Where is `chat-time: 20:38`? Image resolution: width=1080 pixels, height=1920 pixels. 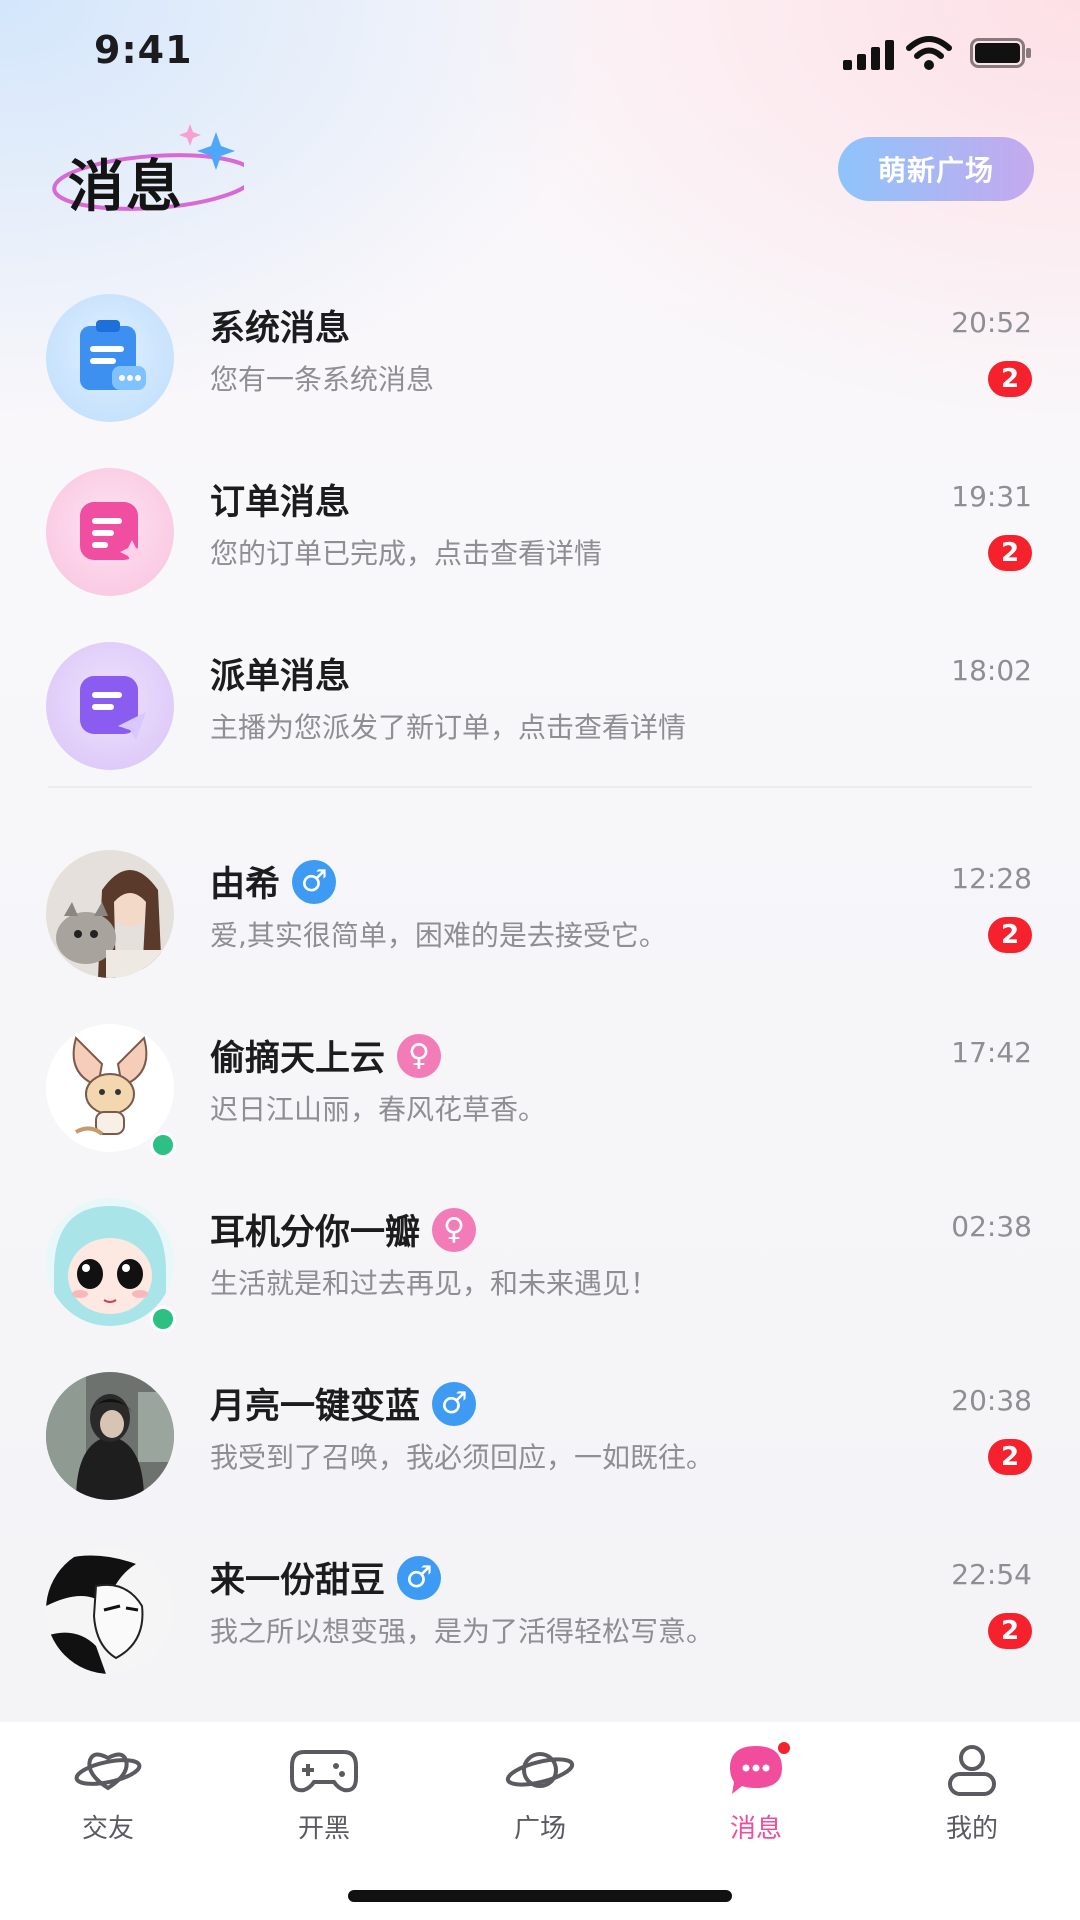
chat-time: 20:38 is located at coordinates (991, 1400).